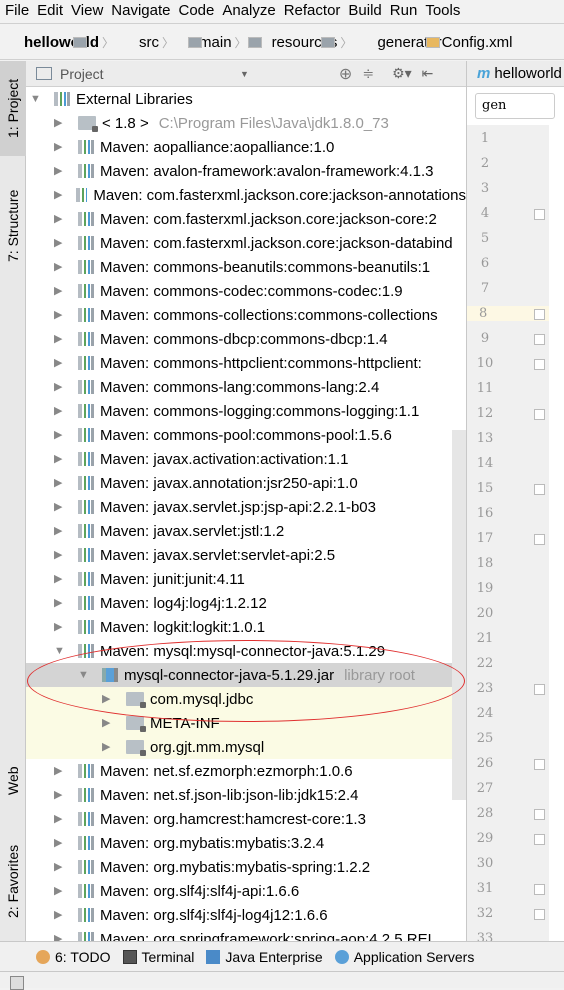 This screenshot has height=990, width=564. I want to click on breadcrumb-item: main 〉, so click(219, 42).